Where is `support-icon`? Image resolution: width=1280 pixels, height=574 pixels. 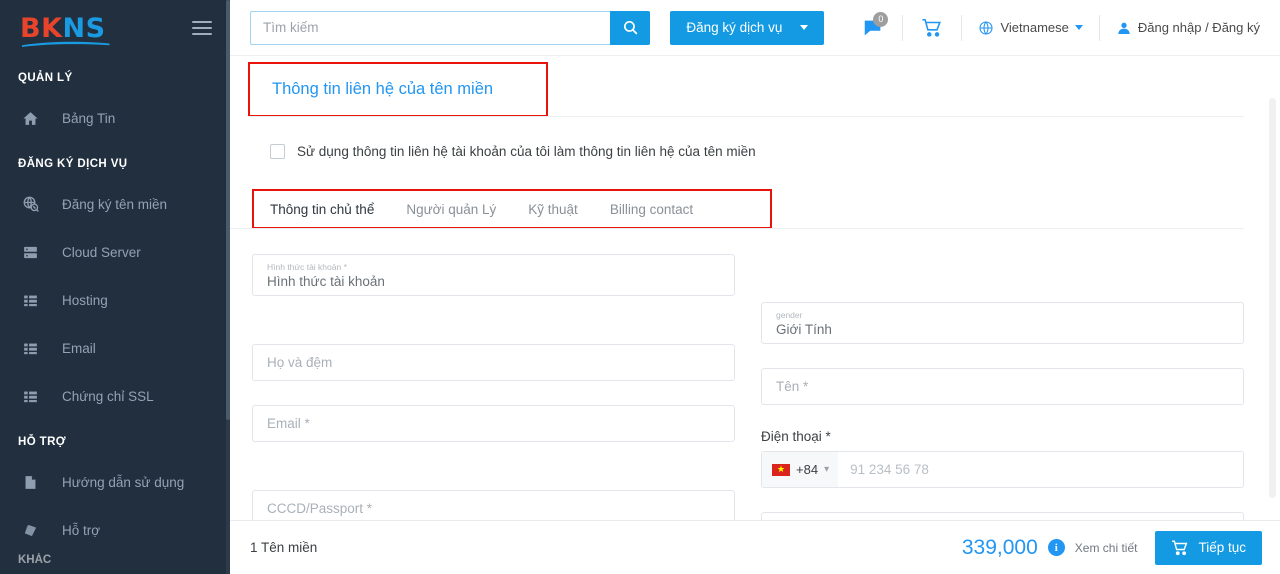 support-icon is located at coordinates (35, 530).